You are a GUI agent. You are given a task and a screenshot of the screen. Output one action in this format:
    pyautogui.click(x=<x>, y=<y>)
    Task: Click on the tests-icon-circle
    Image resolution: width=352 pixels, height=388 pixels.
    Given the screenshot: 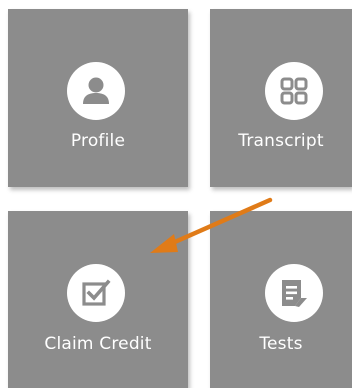 What is the action you would take?
    pyautogui.click(x=294, y=293)
    